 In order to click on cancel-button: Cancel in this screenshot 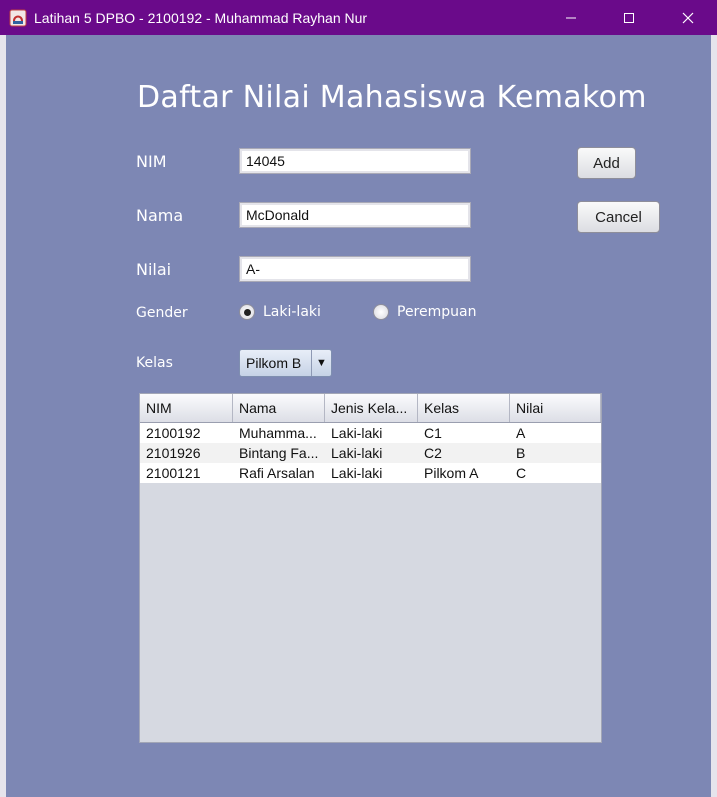, I will do `click(618, 217)`.